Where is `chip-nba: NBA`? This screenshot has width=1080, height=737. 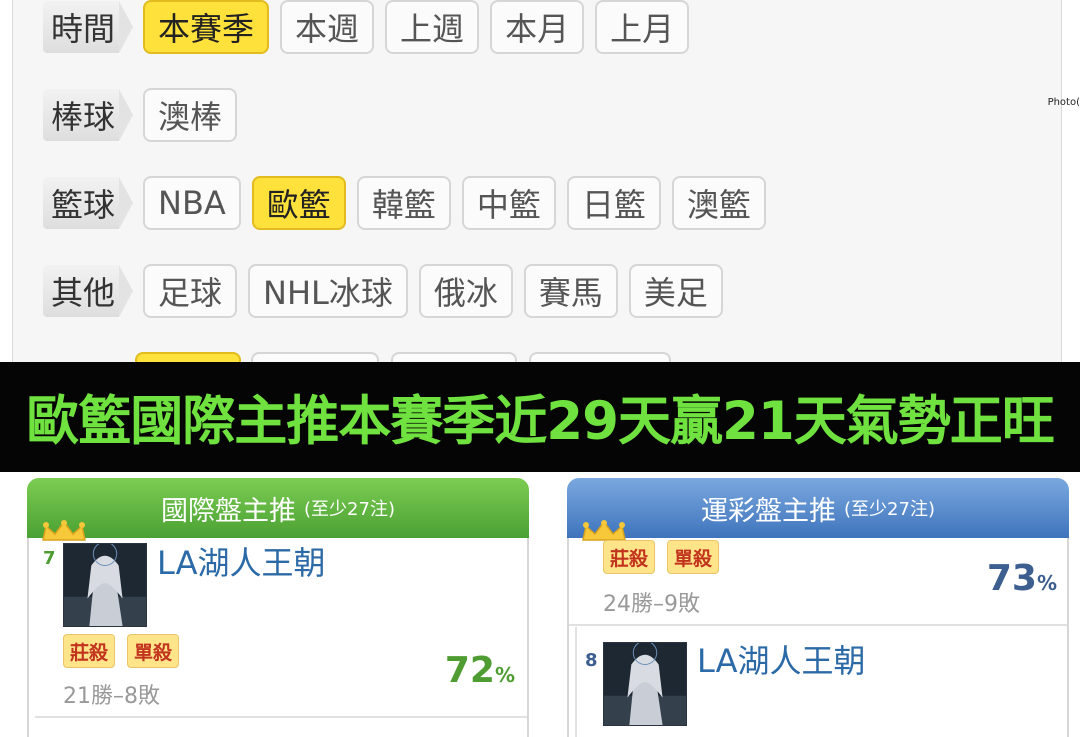 chip-nba: NBA is located at coordinates (192, 203).